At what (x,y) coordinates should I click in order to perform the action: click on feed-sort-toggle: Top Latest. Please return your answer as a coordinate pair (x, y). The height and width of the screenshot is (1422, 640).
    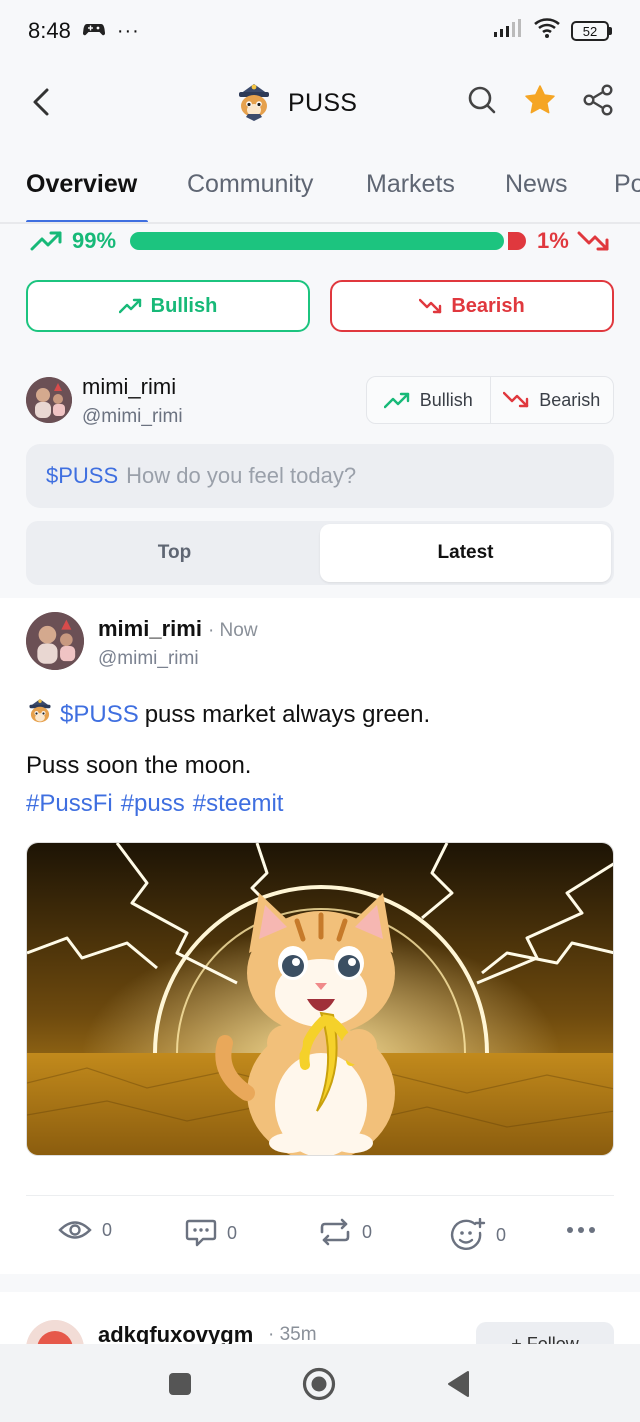
    Looking at the image, I should click on (320, 553).